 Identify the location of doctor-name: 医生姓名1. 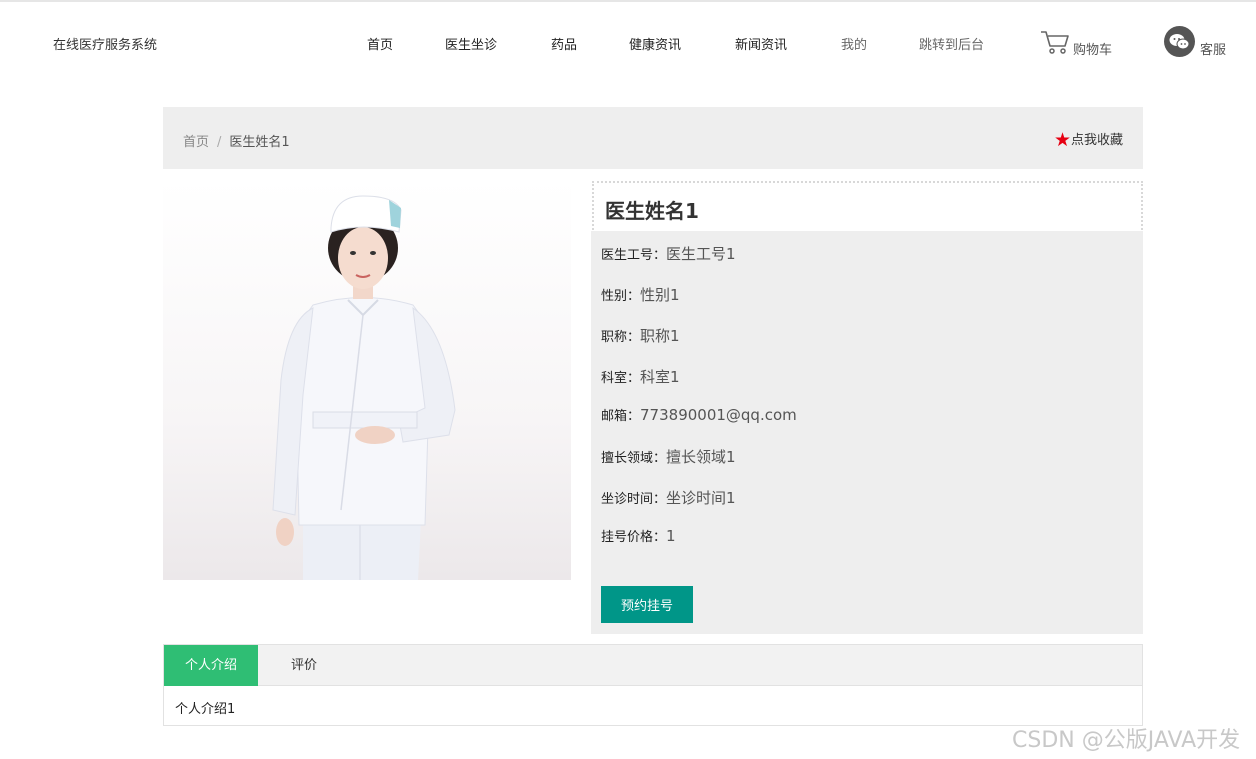
(652, 211).